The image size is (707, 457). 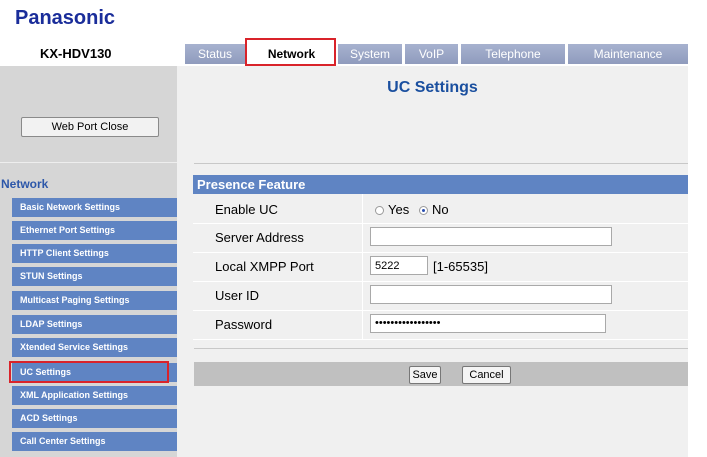 I want to click on sidebar-item-basic-network: Basic Network Settings, so click(x=94, y=207).